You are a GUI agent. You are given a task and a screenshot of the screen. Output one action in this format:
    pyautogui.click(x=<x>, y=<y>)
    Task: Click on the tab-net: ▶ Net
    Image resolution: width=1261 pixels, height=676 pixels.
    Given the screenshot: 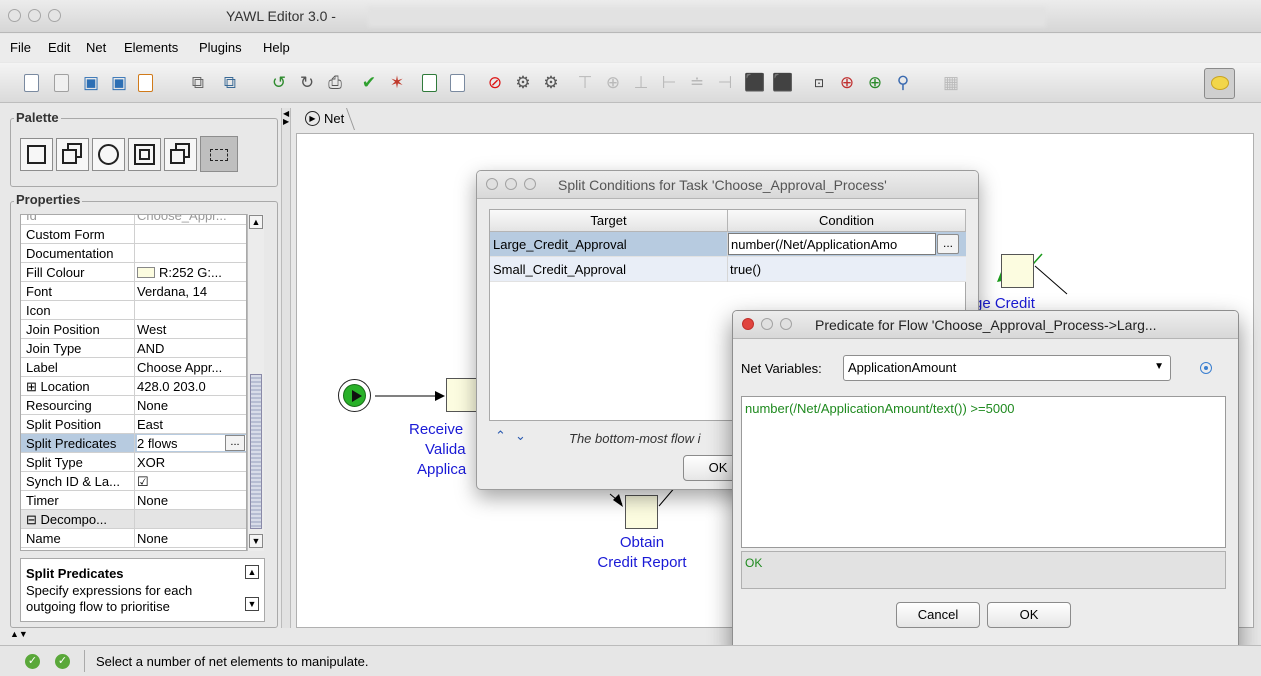 What is the action you would take?
    pyautogui.click(x=328, y=119)
    